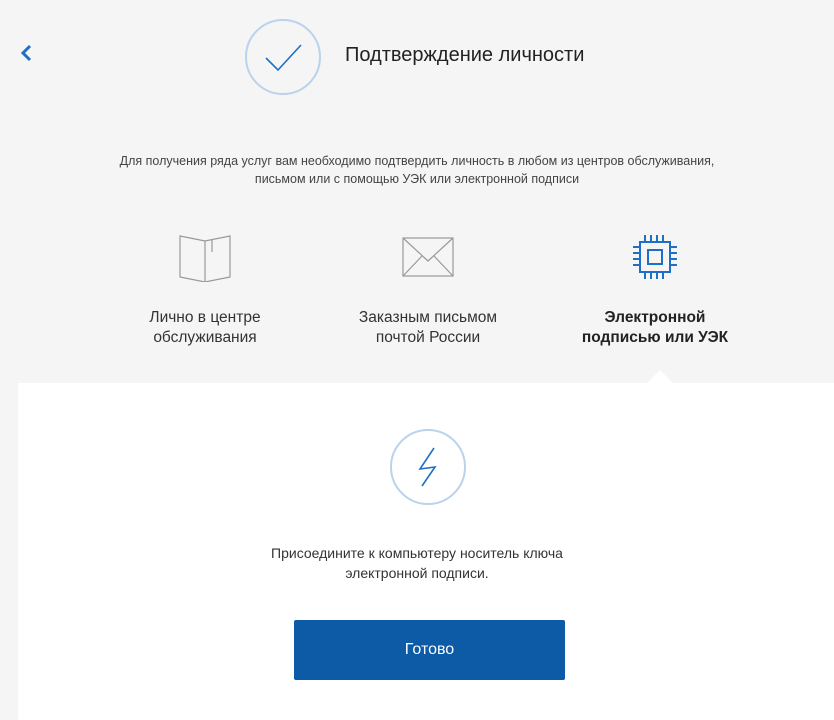 Image resolution: width=834 pixels, height=720 pixels. I want to click on method-electronic-signature-line-1: Электронной, so click(655, 317).